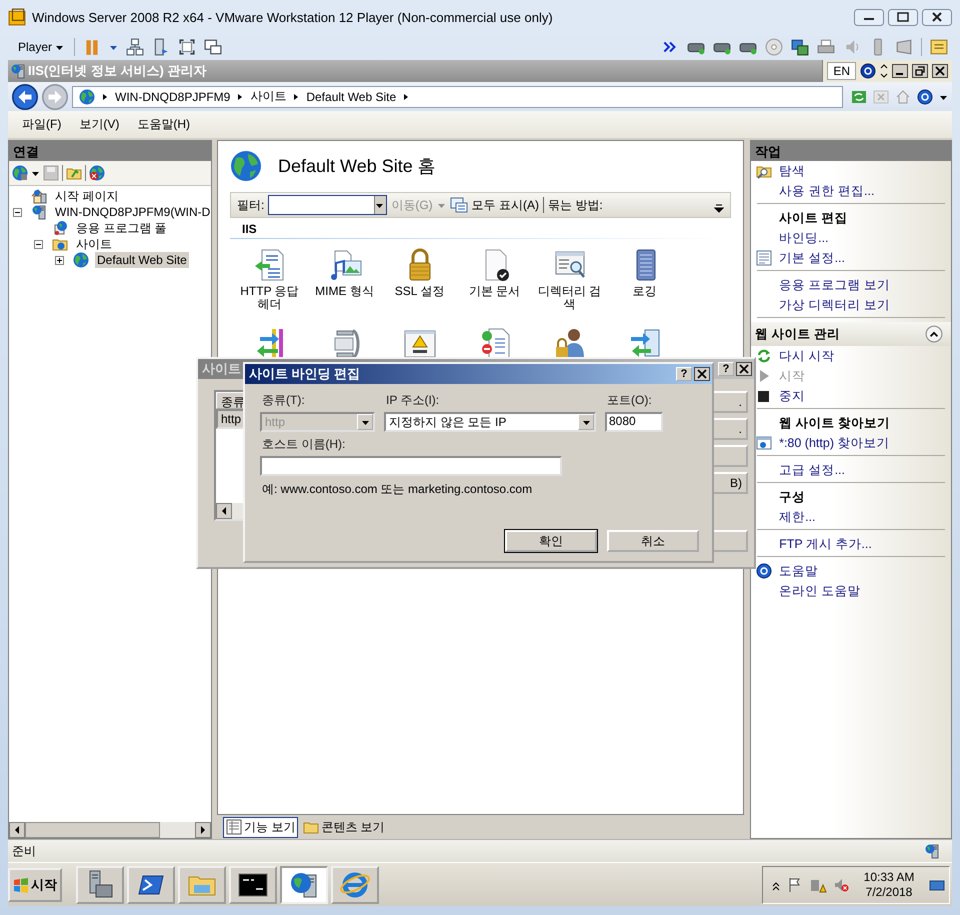 The image size is (960, 915). What do you see at coordinates (903, 17) in the screenshot?
I see `maximize-icon` at bounding box center [903, 17].